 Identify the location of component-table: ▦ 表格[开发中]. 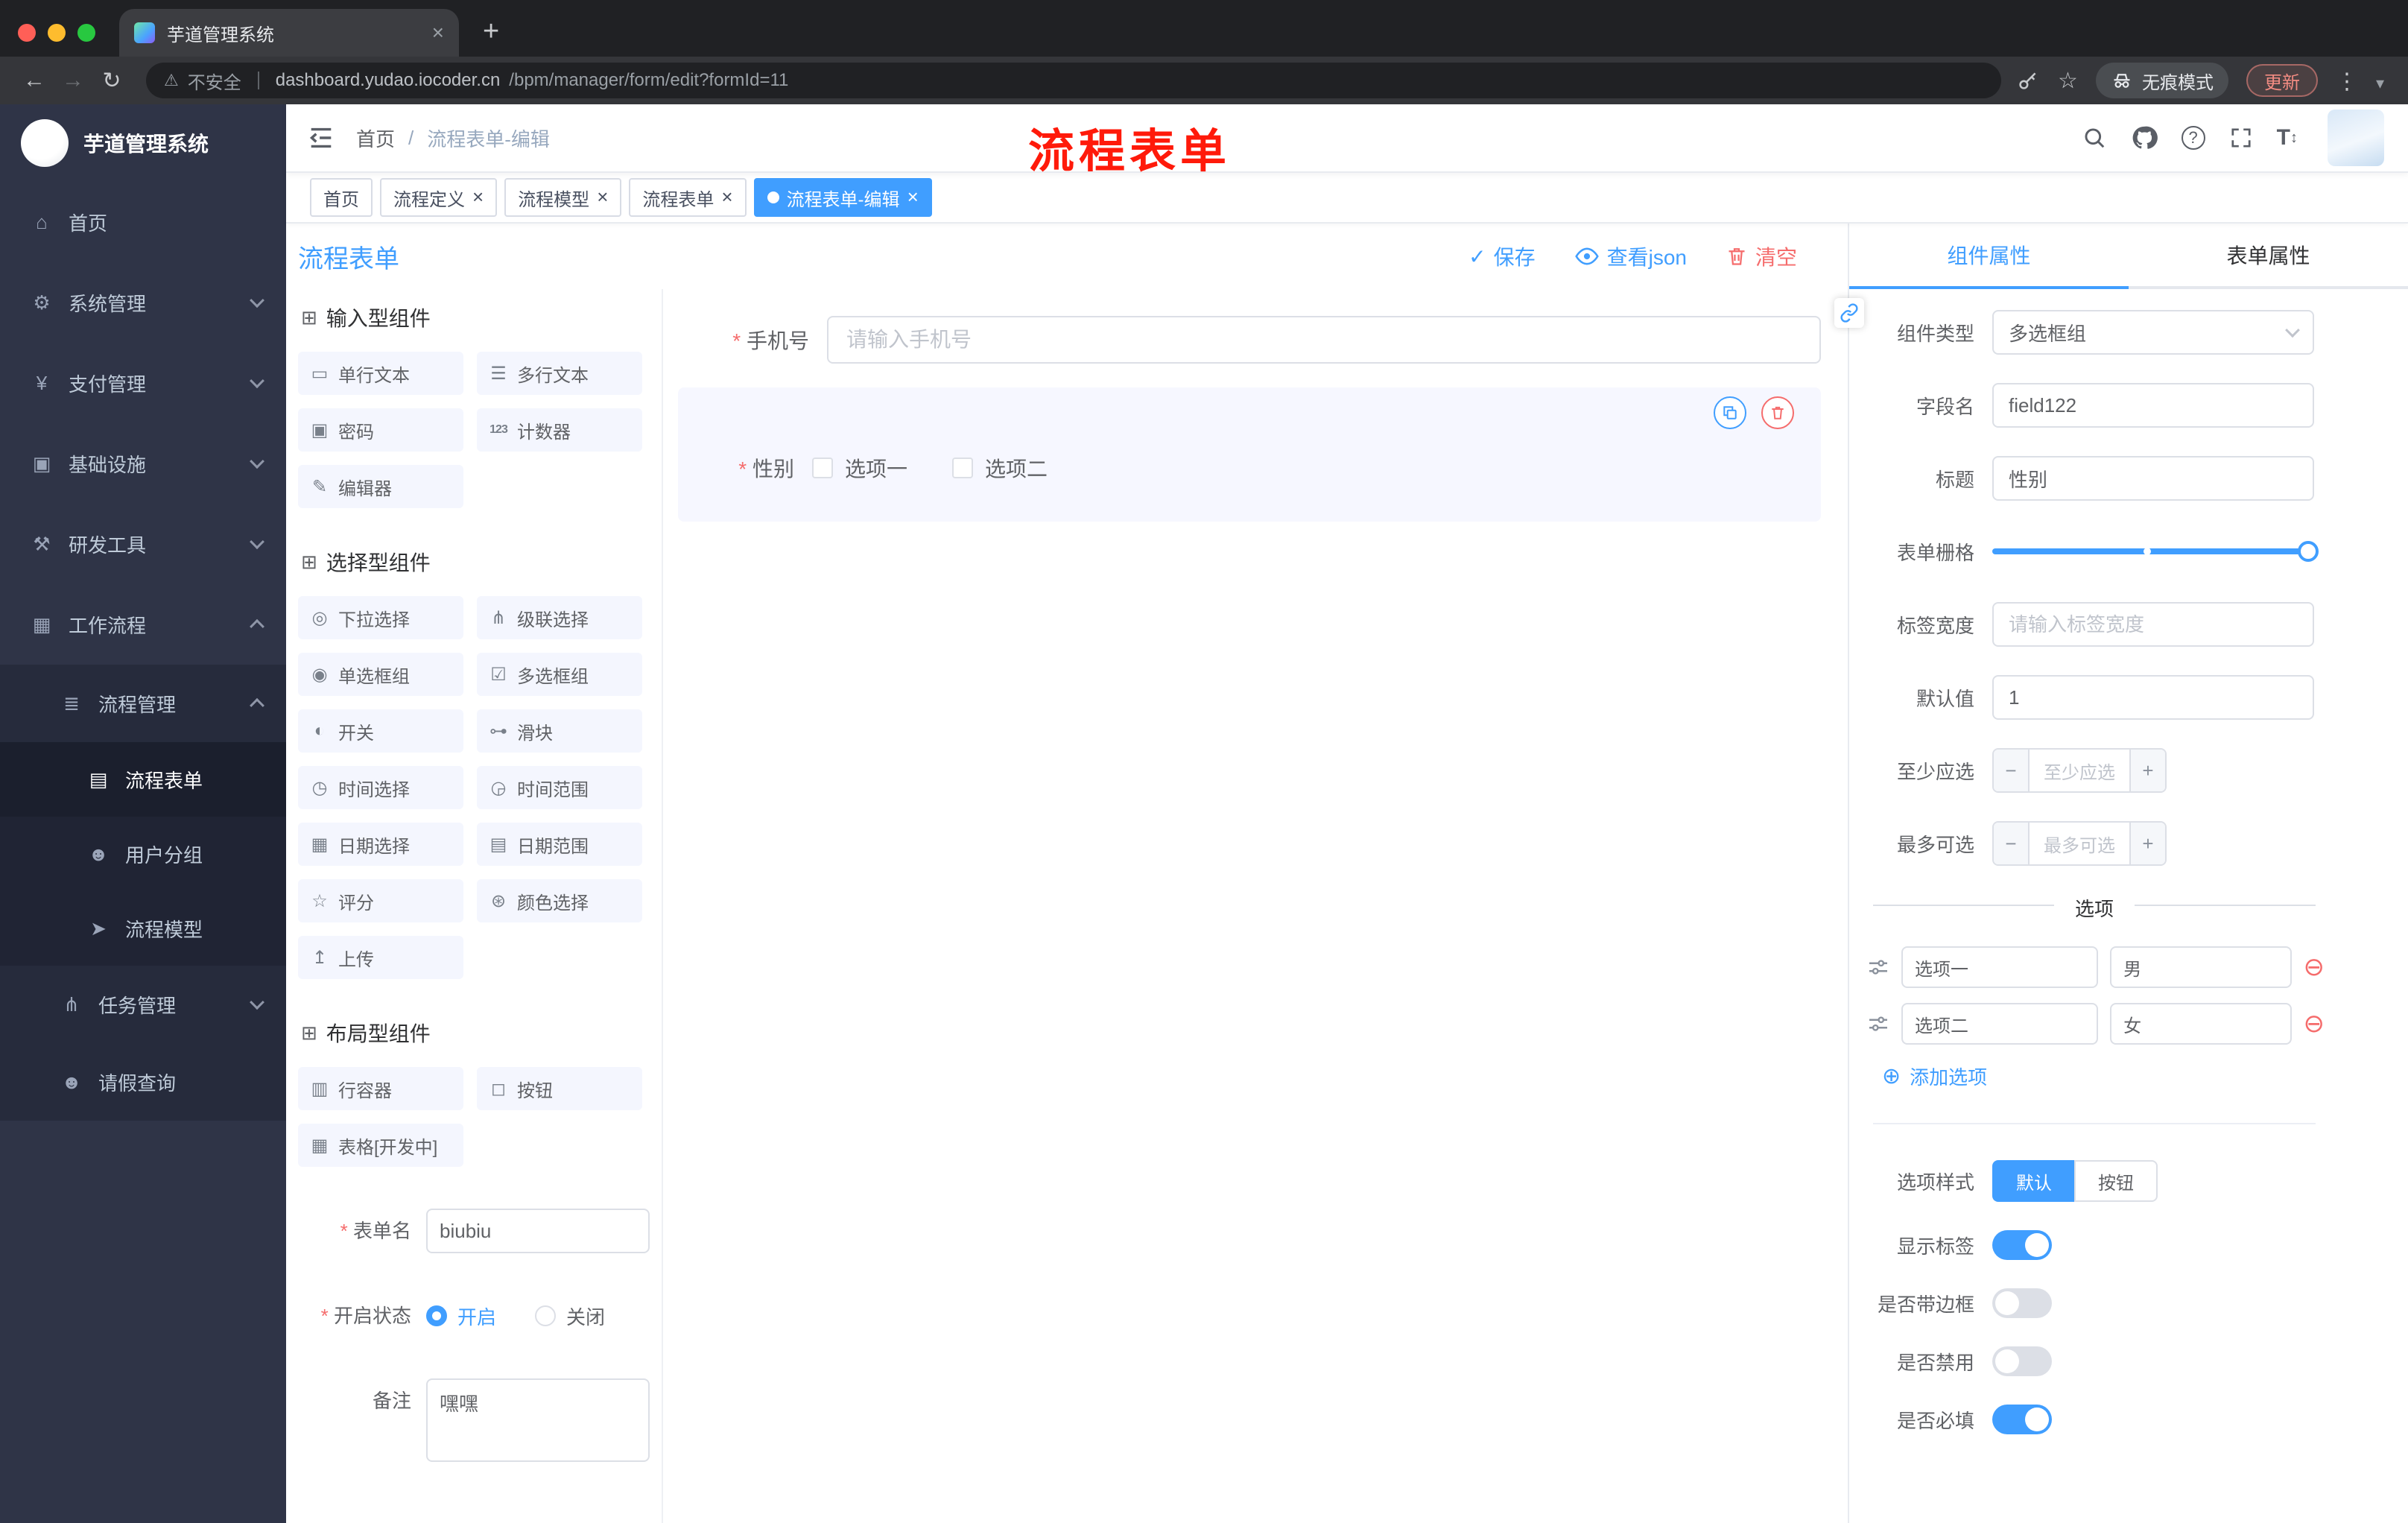
(380, 1145).